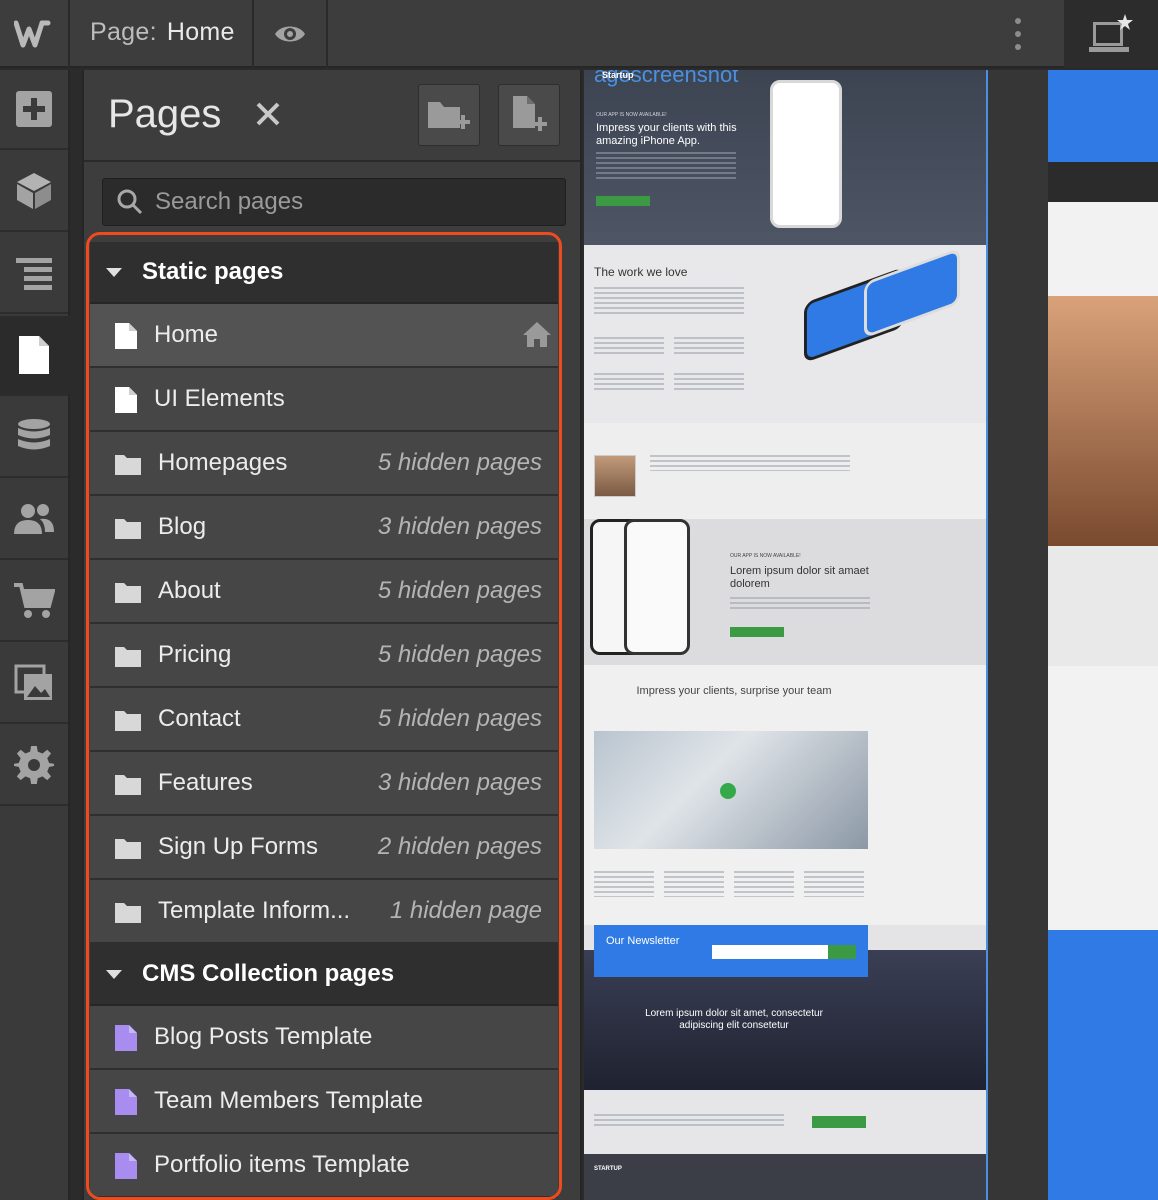  Describe the element at coordinates (324, 464) in the screenshot. I see `folder-row-homepages: Homepages 5 hidden pages` at that location.